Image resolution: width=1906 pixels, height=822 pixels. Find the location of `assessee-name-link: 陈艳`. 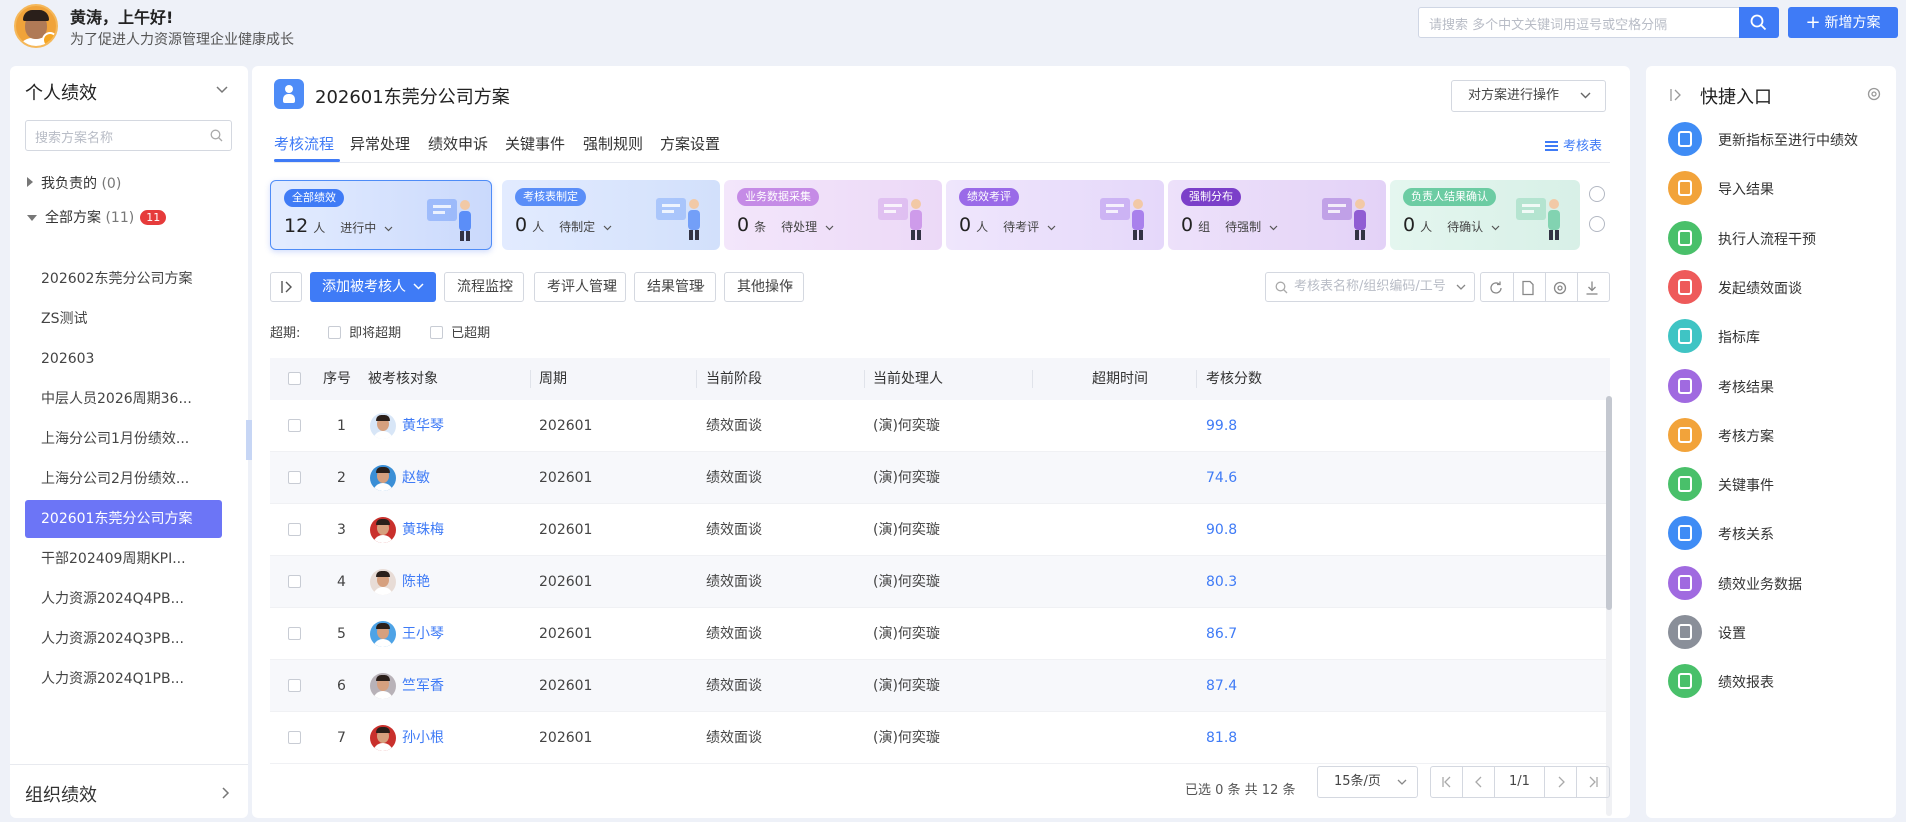

assessee-name-link: 陈艳 is located at coordinates (416, 582).